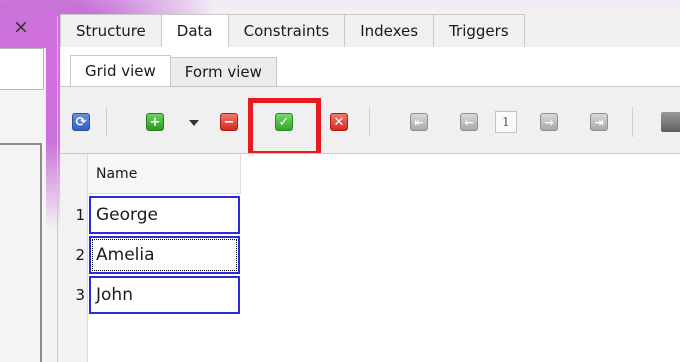 The image size is (680, 362). Describe the element at coordinates (21, 27) in the screenshot. I see `close-icon: ×` at that location.